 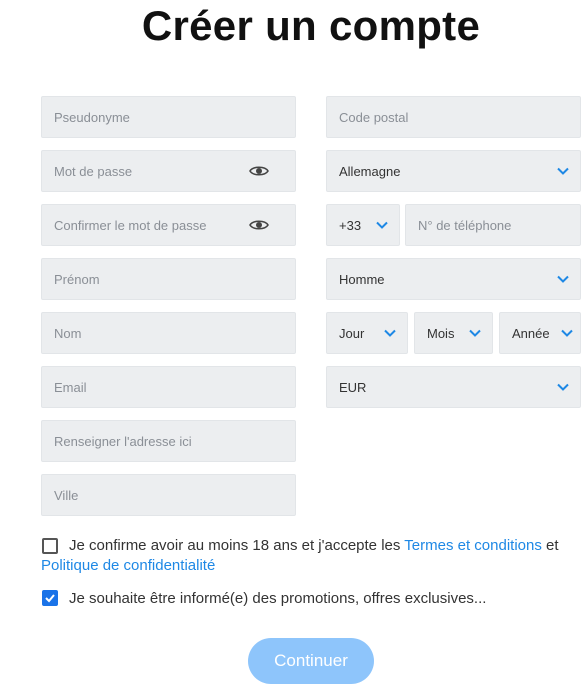 I want to click on currency-value: EUR, so click(x=353, y=387).